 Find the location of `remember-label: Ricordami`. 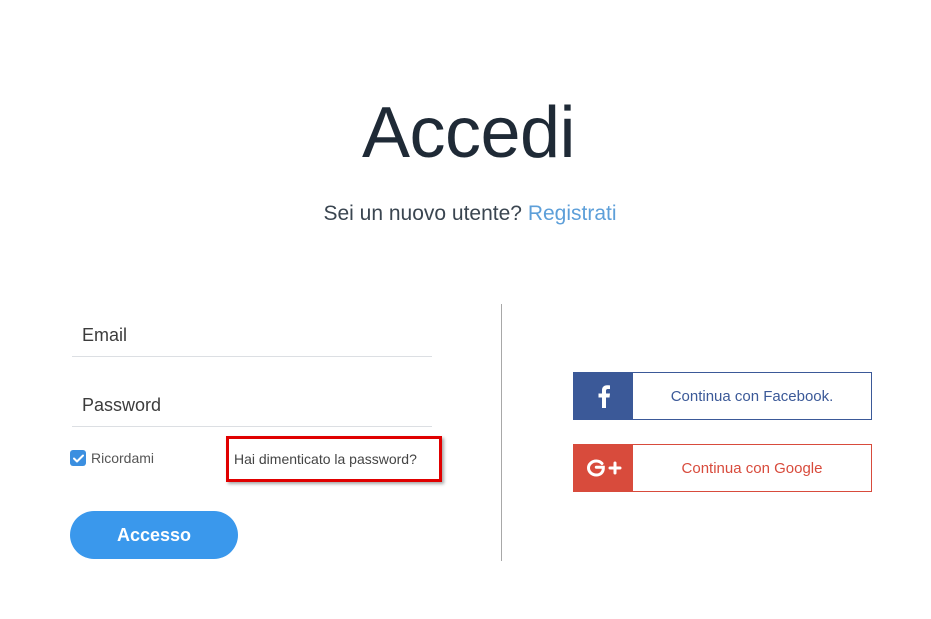

remember-label: Ricordami is located at coordinates (123, 458).